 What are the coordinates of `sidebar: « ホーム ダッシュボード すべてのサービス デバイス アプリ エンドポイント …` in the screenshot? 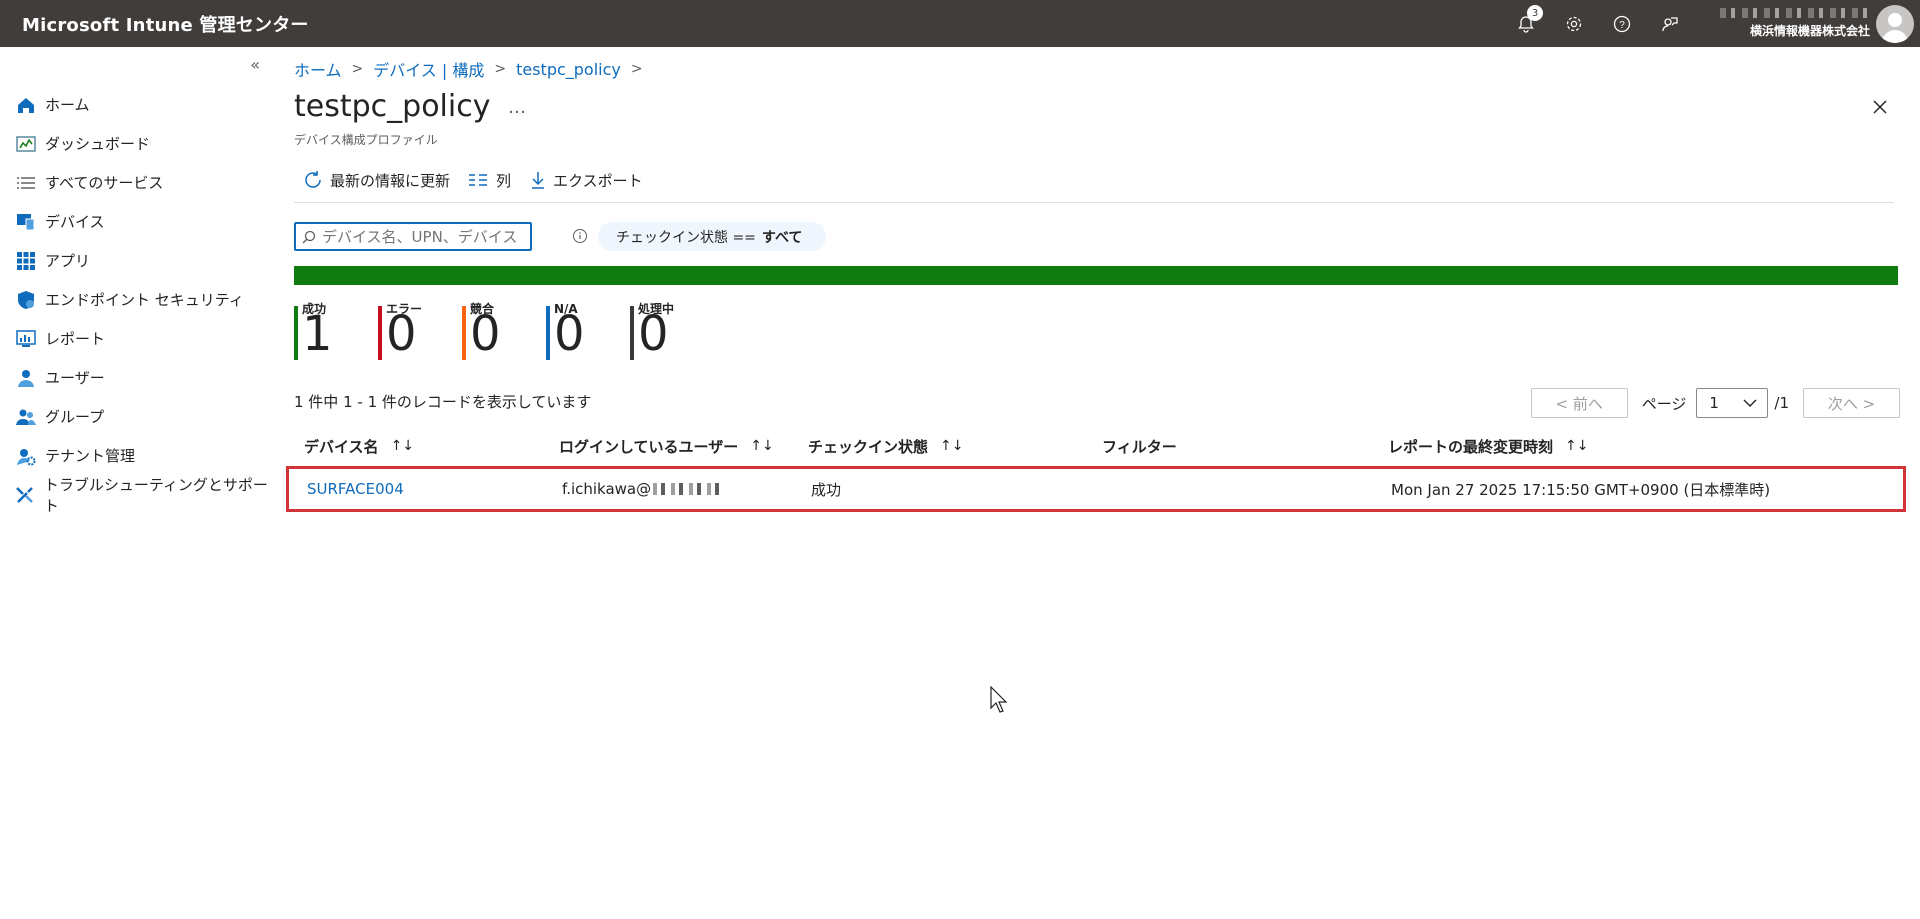 It's located at (135, 483).